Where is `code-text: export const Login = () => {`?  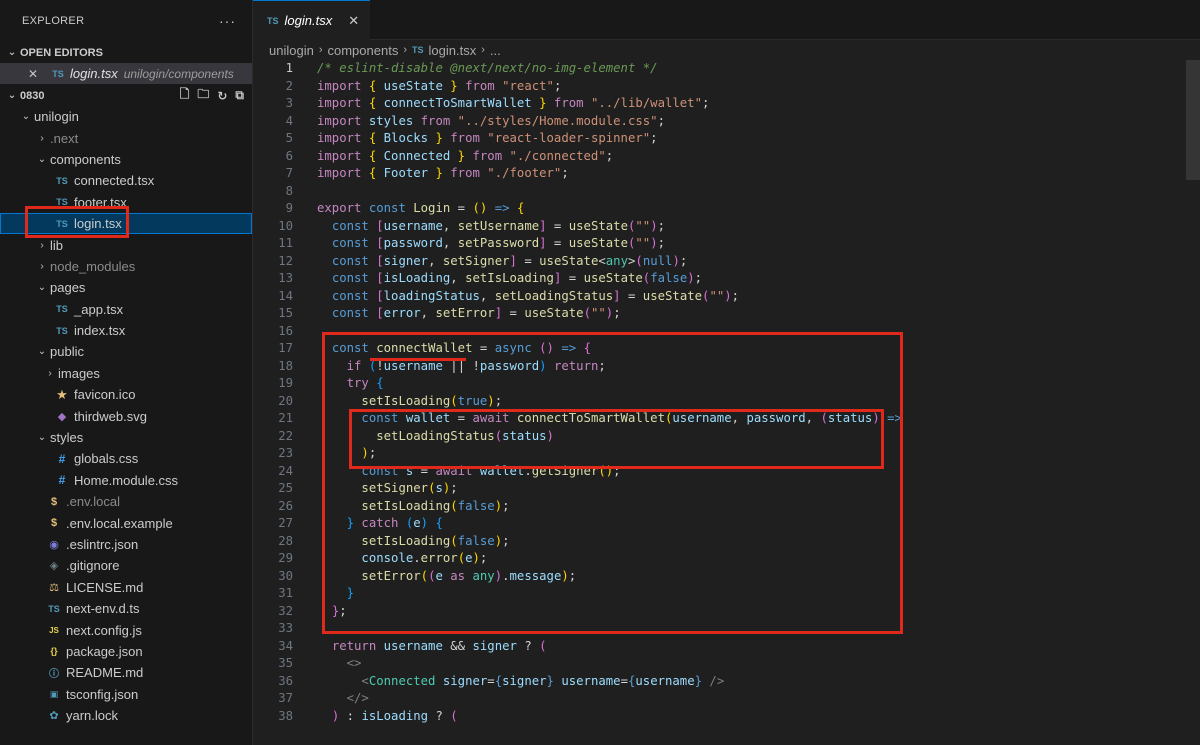 code-text: export const Login = () => { is located at coordinates (421, 208).